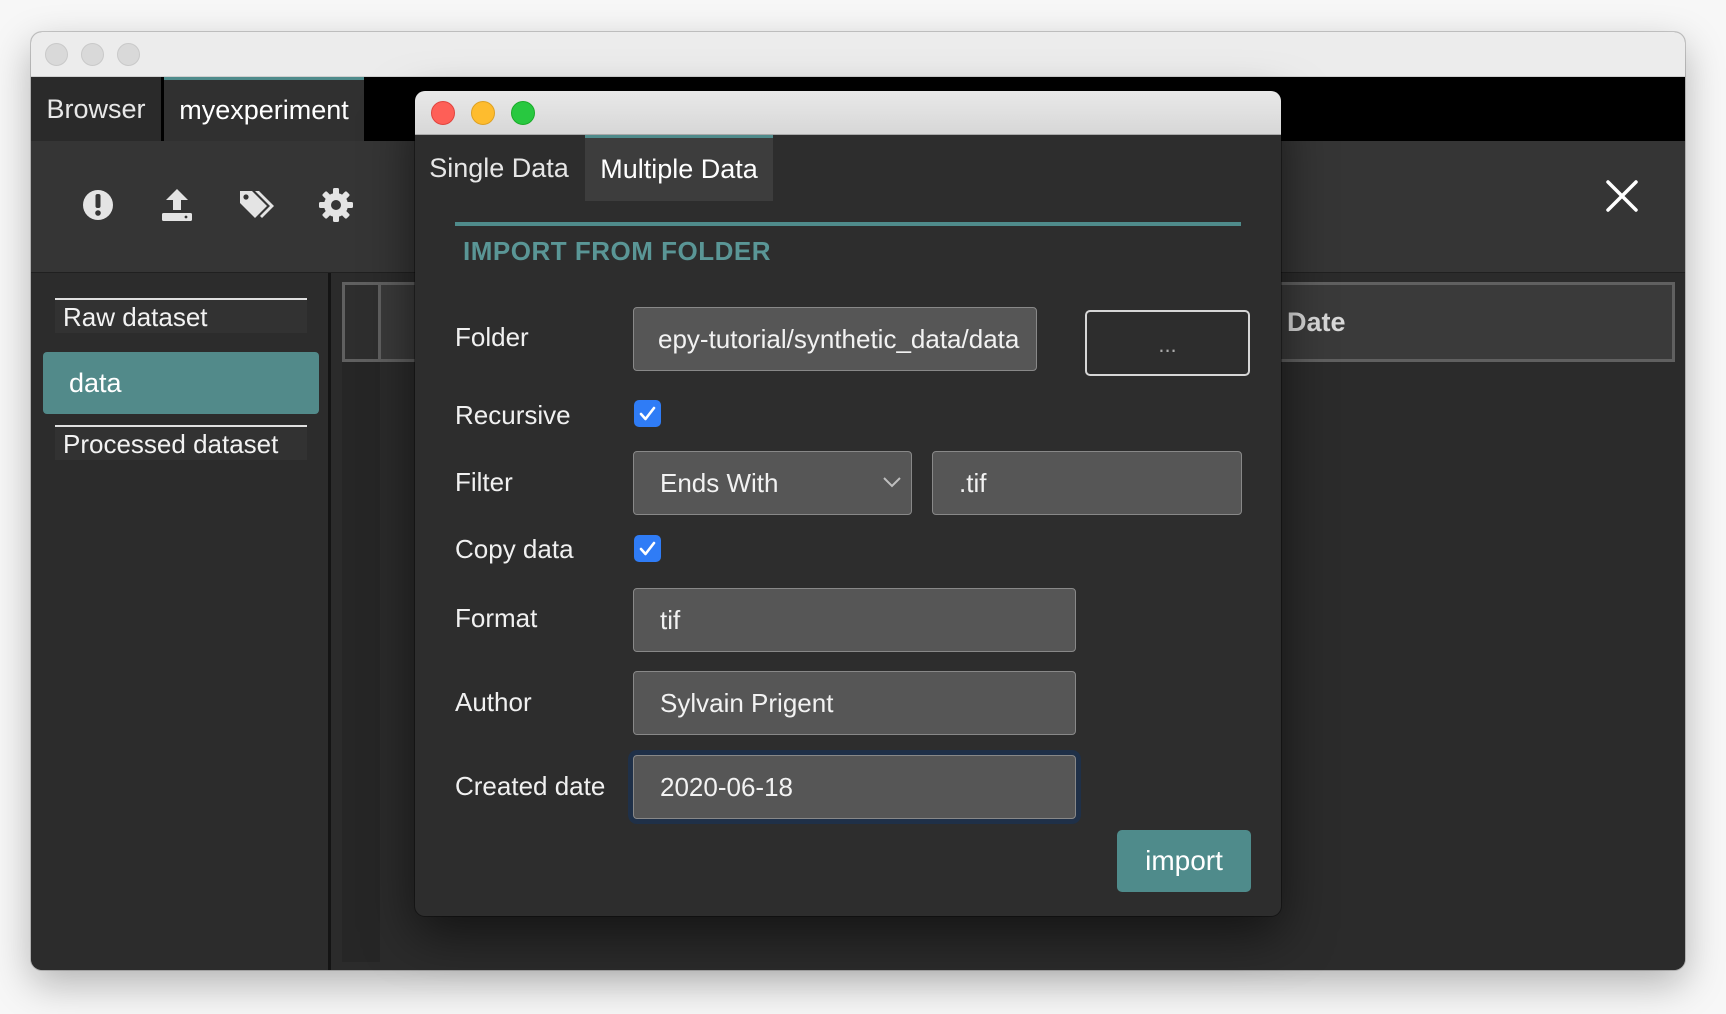 The width and height of the screenshot is (1726, 1014). Describe the element at coordinates (848, 168) in the screenshot. I see `dialog-tab-bar: Single Data Multiple Data` at that location.